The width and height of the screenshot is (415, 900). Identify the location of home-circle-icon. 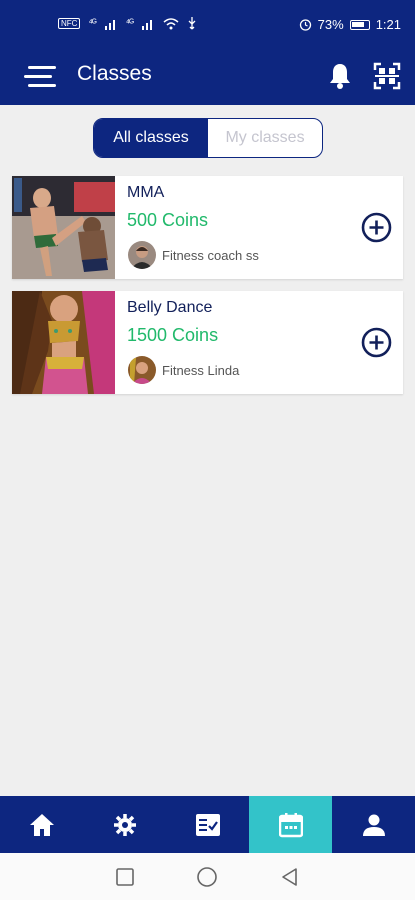
(207, 877).